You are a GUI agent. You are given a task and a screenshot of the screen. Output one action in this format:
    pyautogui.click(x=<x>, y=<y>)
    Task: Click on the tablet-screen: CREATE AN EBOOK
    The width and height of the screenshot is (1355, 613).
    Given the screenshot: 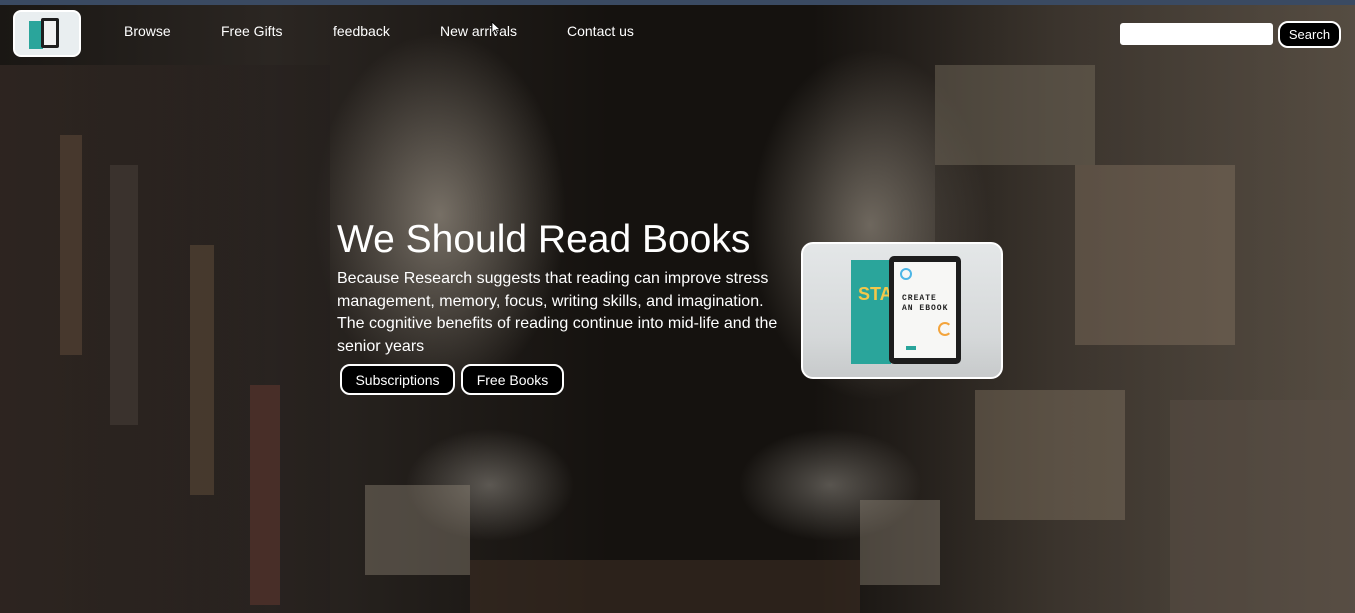 What is the action you would take?
    pyautogui.click(x=925, y=310)
    